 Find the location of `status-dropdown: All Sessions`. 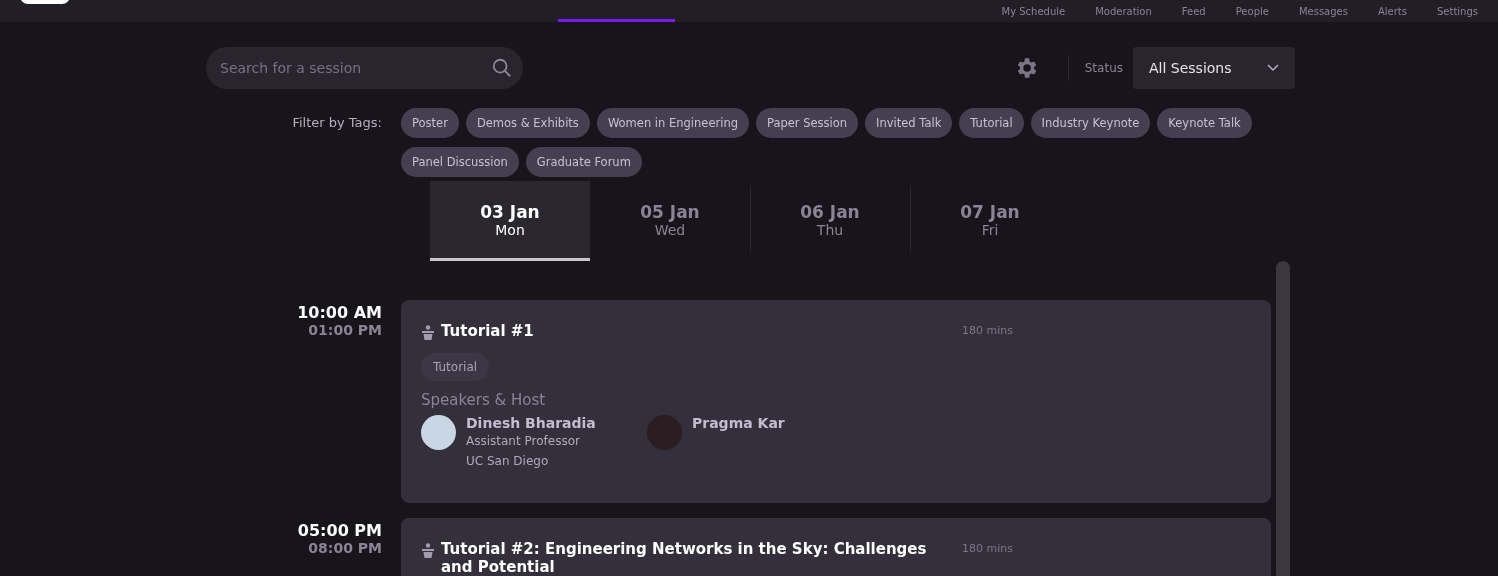

status-dropdown: All Sessions is located at coordinates (1214, 68).